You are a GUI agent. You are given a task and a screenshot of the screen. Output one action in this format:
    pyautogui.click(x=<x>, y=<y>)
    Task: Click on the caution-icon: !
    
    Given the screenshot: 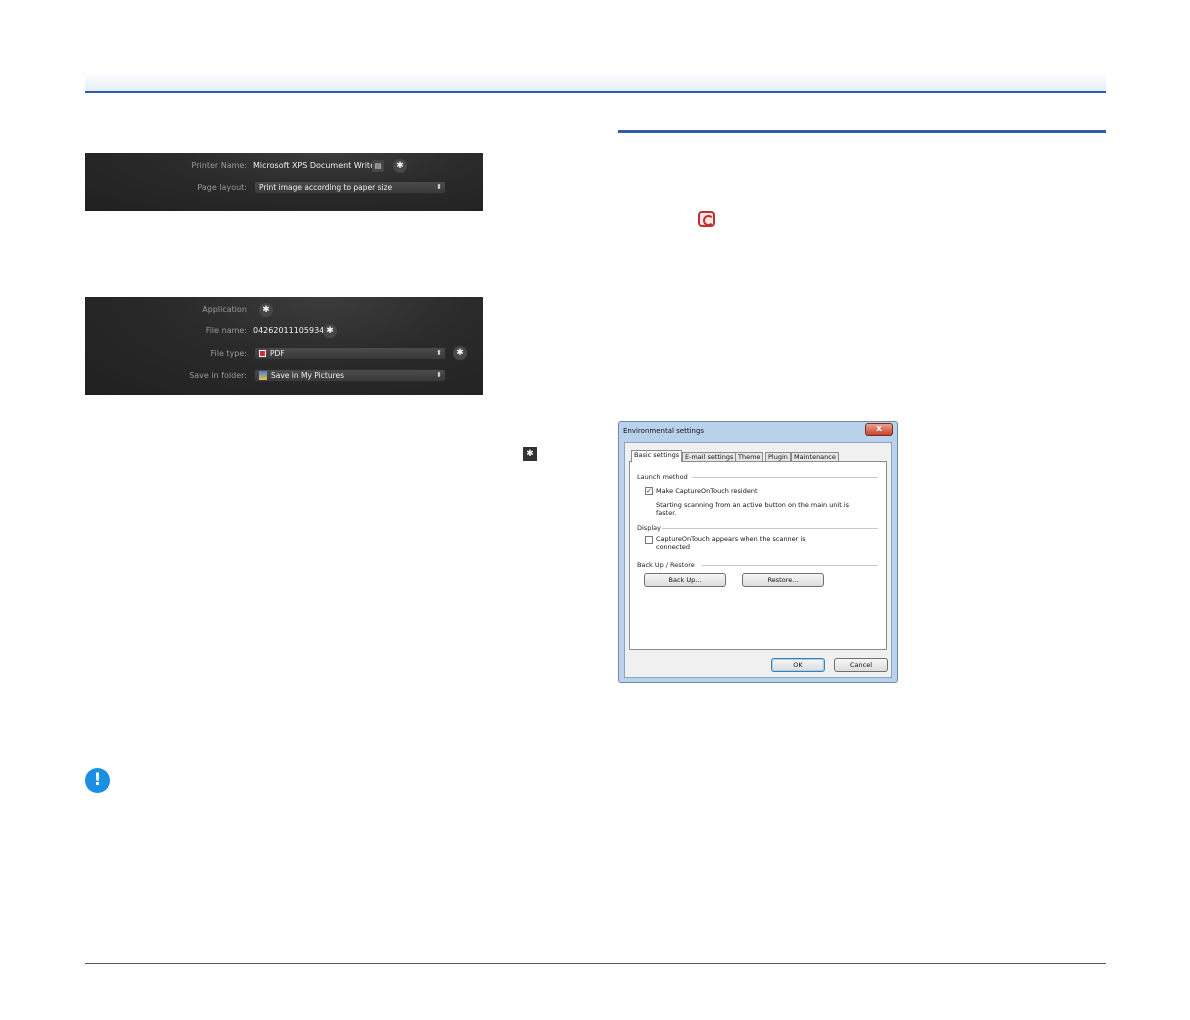 What is the action you would take?
    pyautogui.click(x=97, y=780)
    